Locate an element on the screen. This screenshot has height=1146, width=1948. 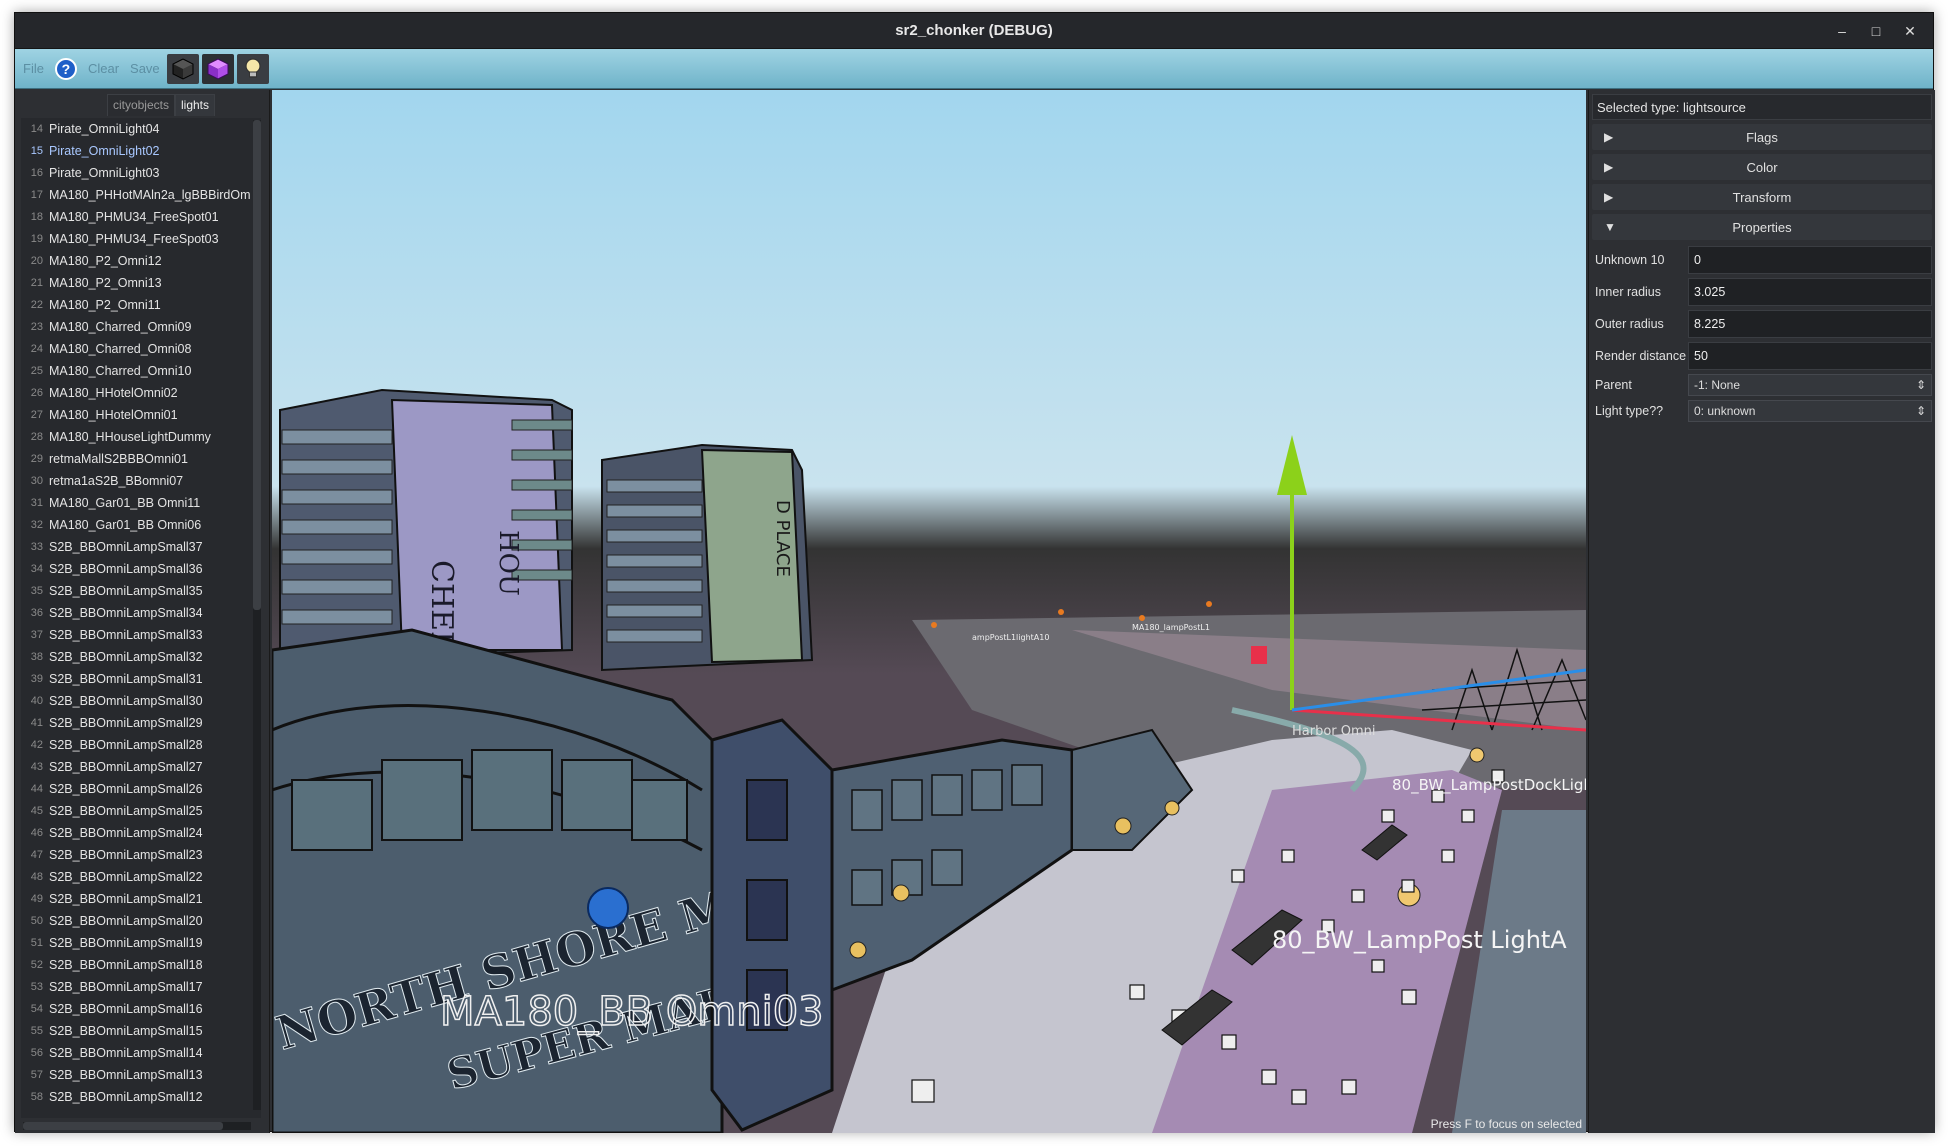
list-item: 32MA180_Gar01_BB Omni06 is located at coordinates (141, 525).